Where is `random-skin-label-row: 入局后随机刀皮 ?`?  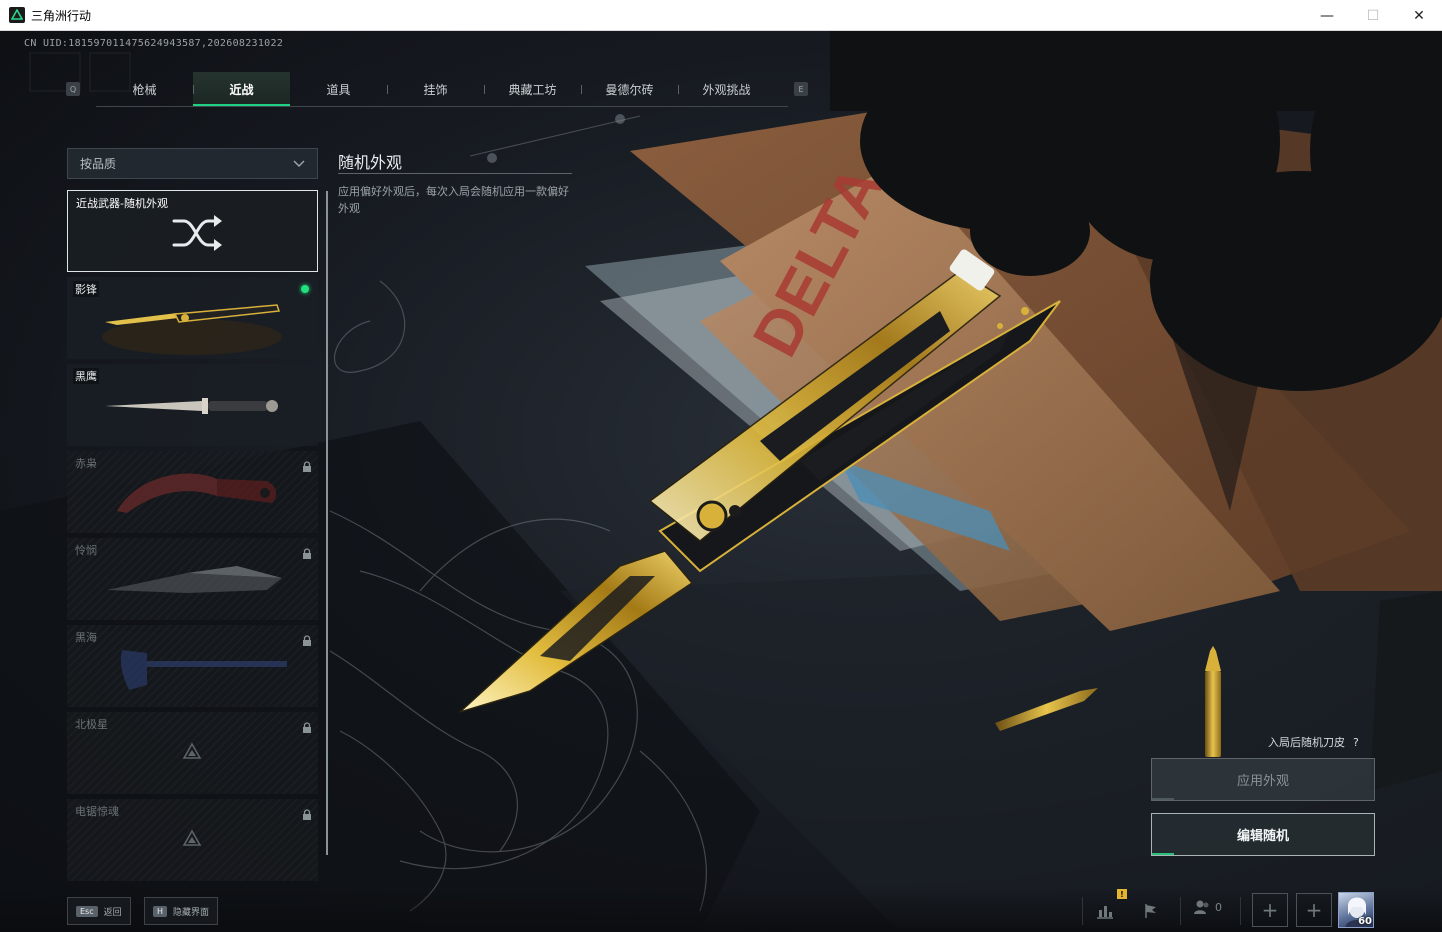
random-skin-label-row: 入局后随机刀皮 ? is located at coordinates (1313, 742).